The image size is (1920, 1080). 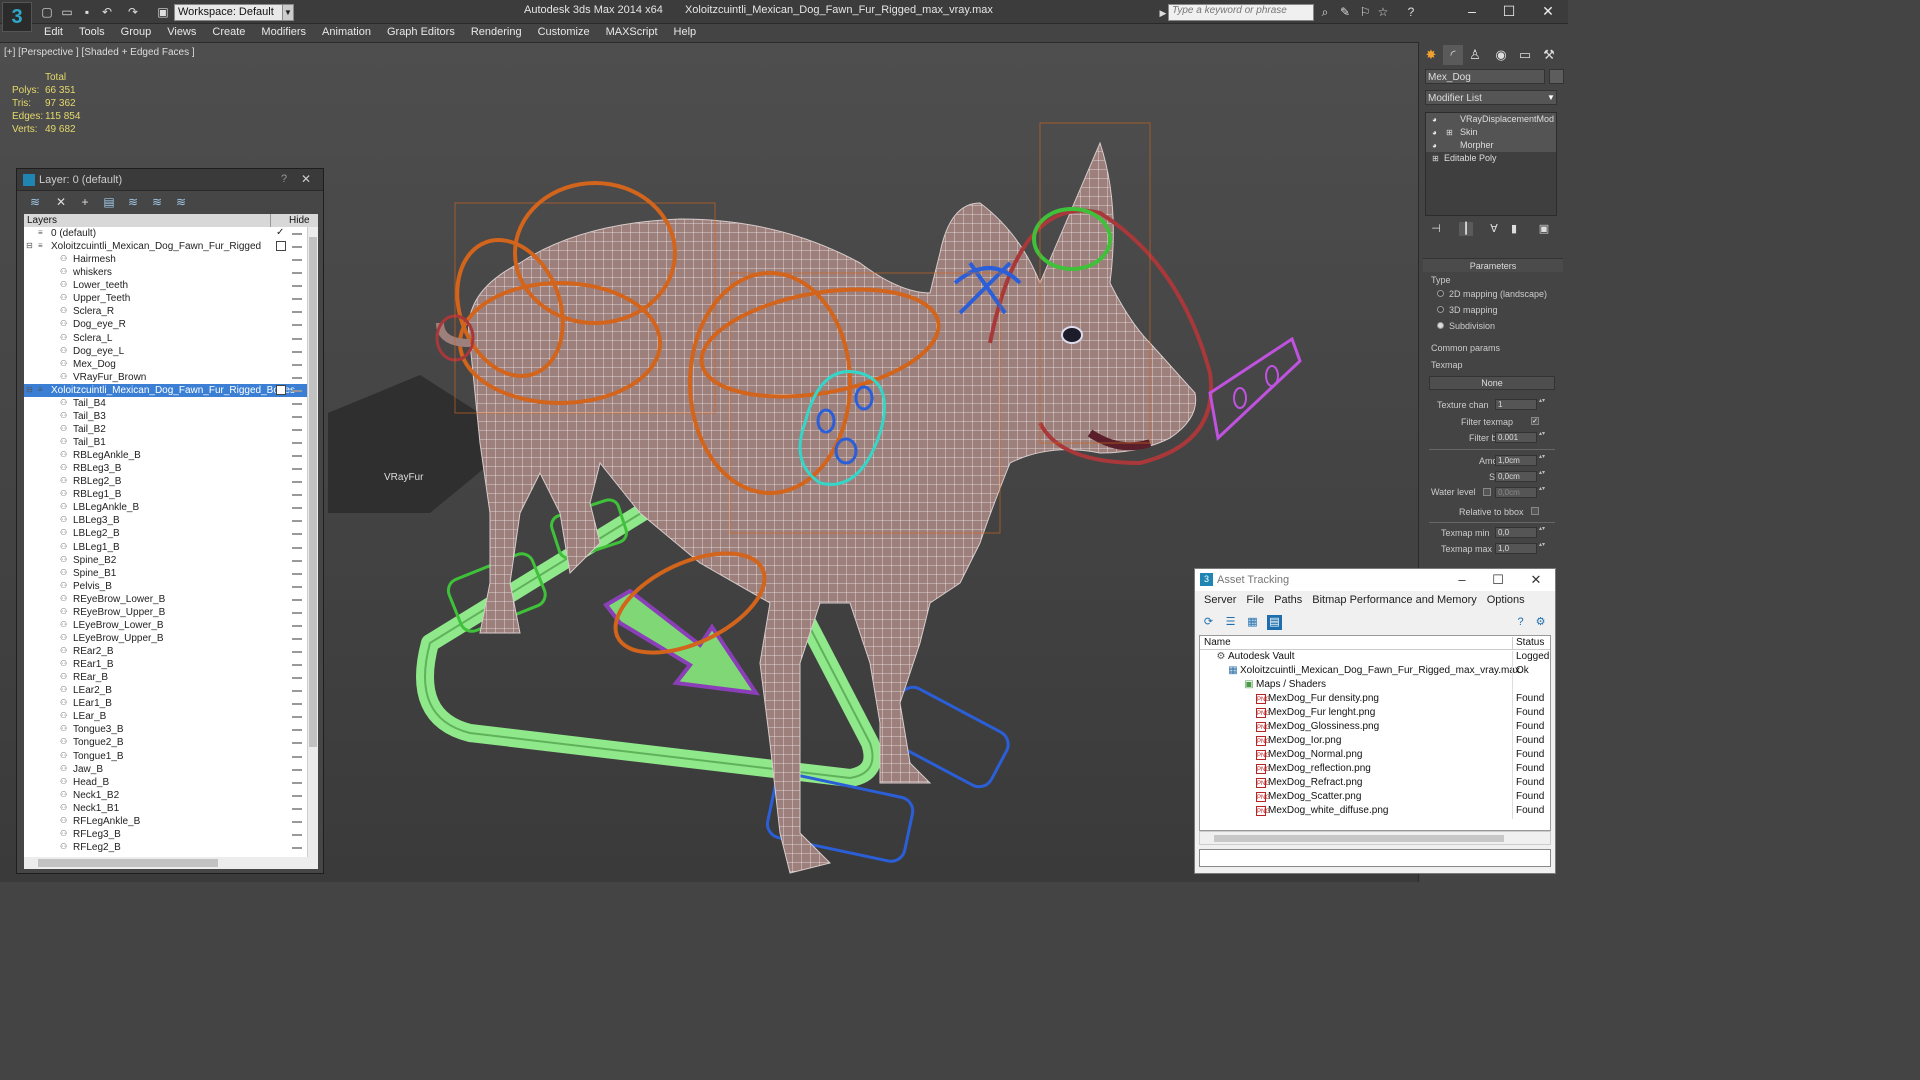 I want to click on binoculars-icon: ⌕, so click(x=1325, y=12).